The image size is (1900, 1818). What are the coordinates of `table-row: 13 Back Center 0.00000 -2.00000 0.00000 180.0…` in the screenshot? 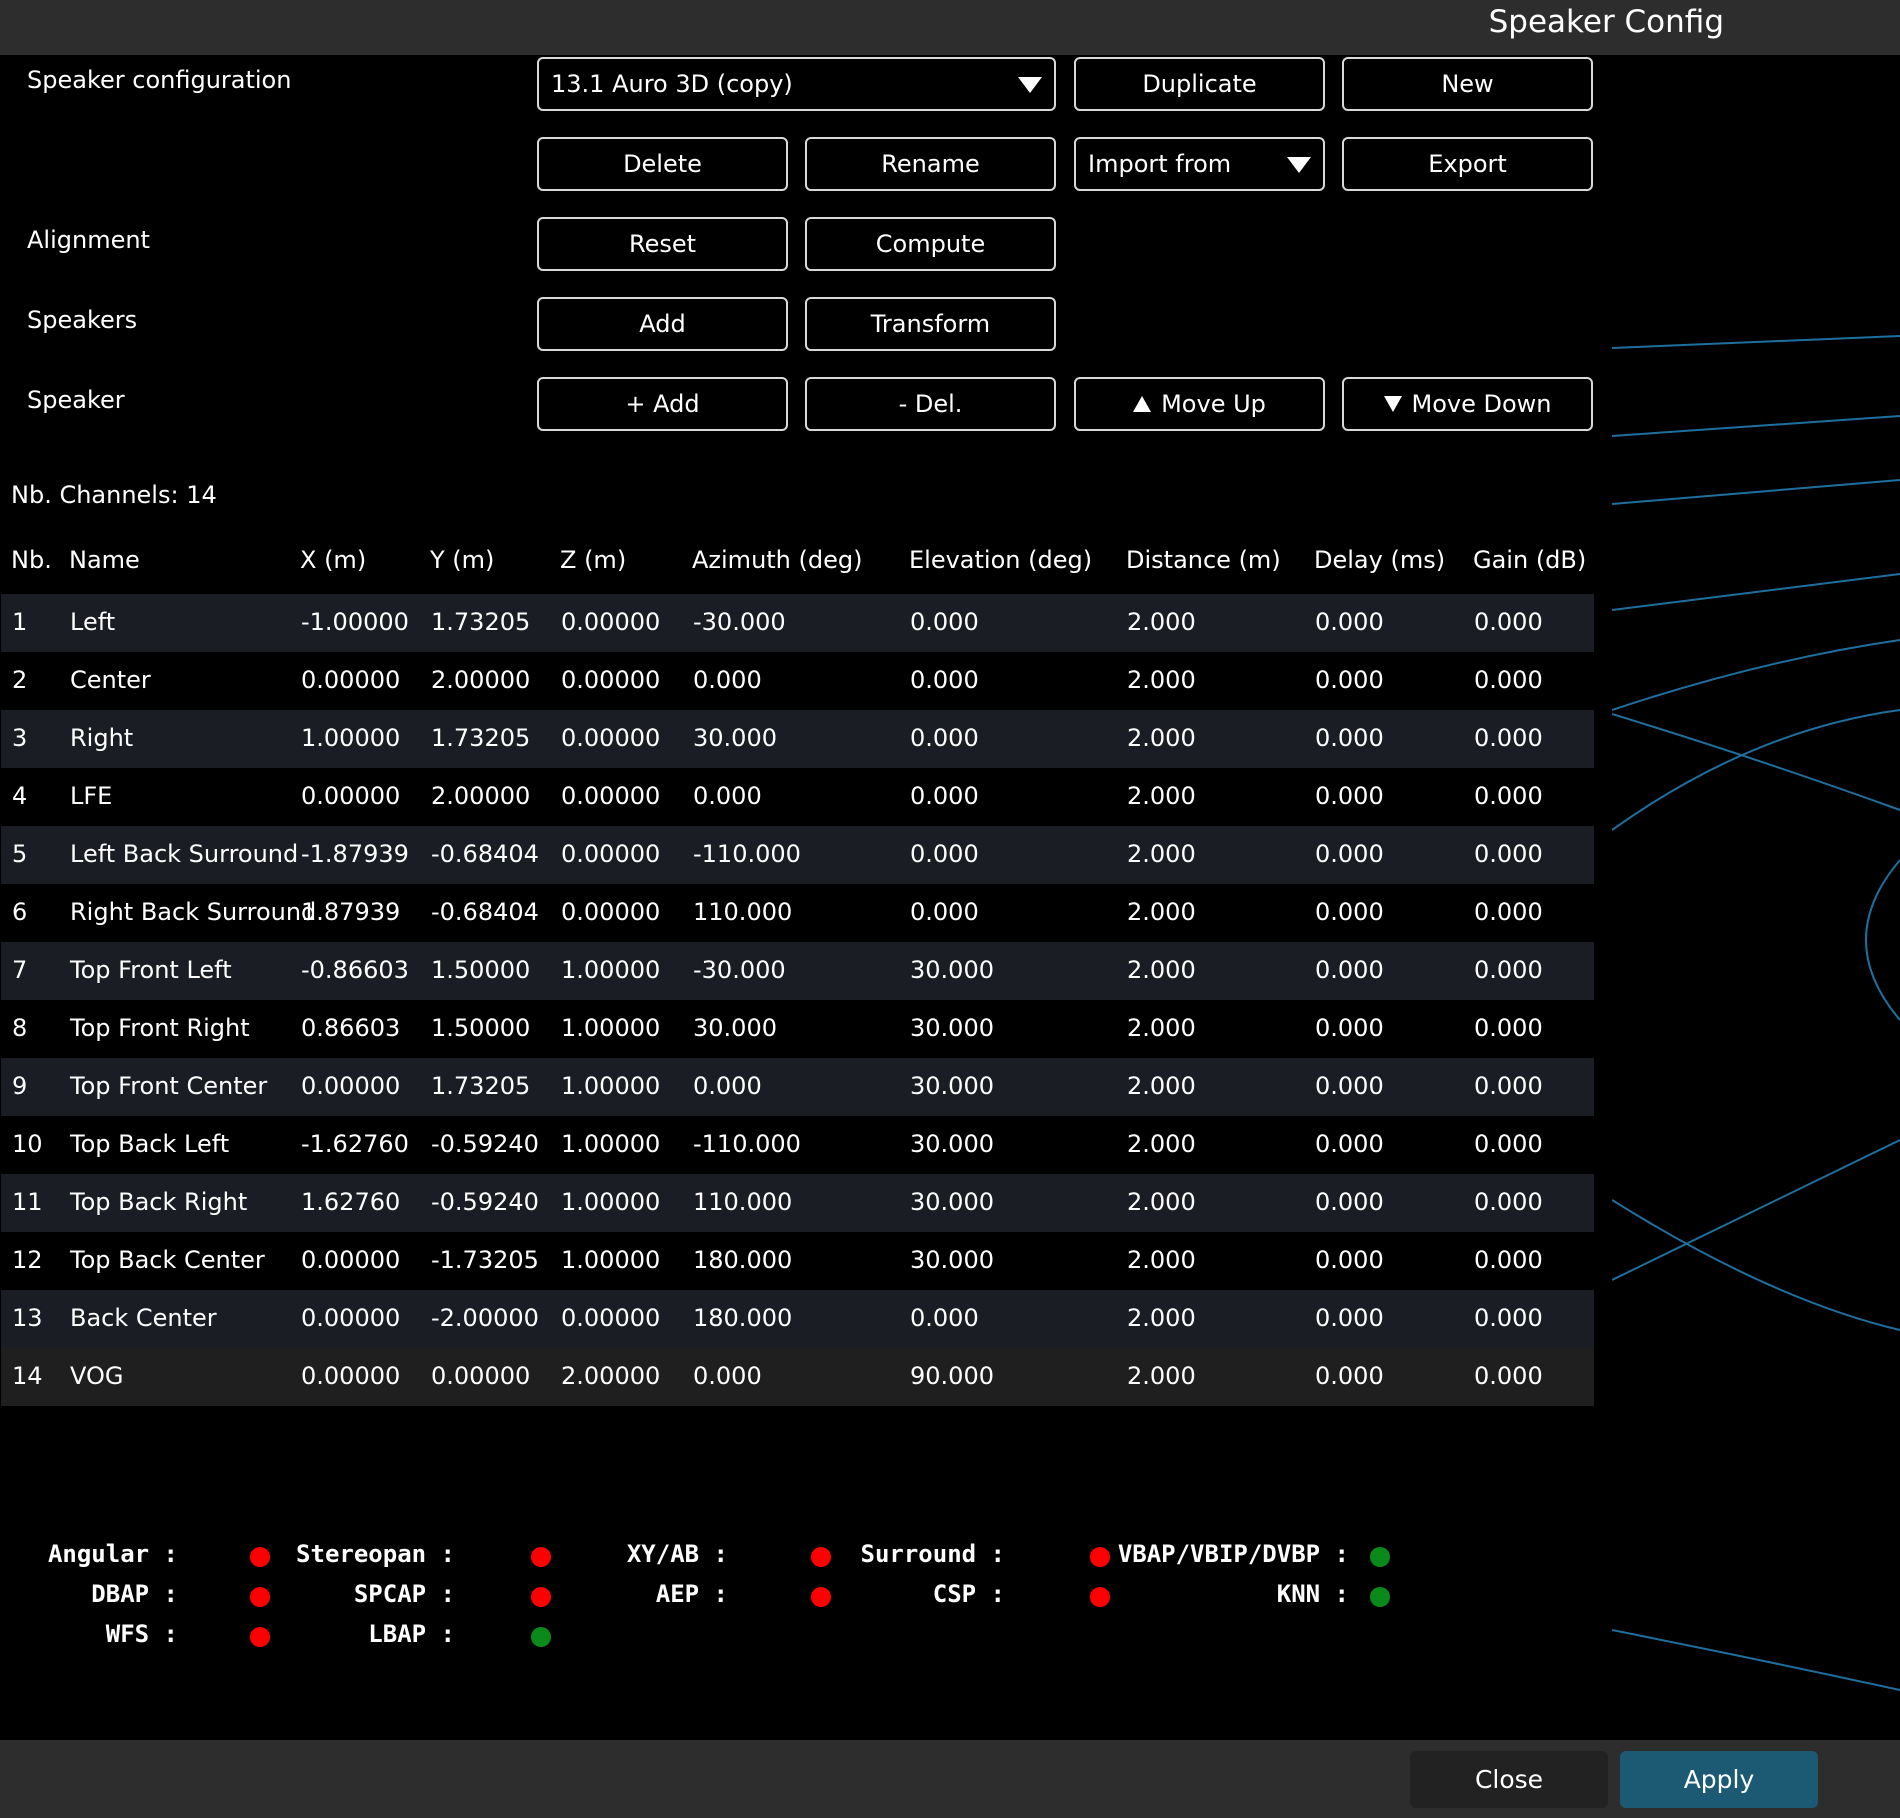 It's located at (797, 1319).